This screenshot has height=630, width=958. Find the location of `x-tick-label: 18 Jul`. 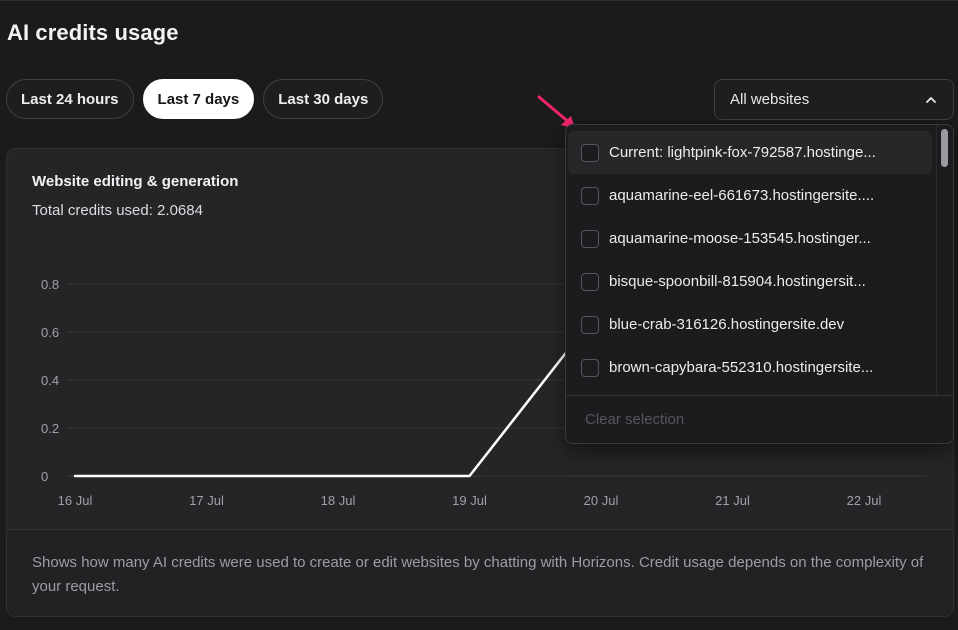

x-tick-label: 18 Jul is located at coordinates (338, 500).